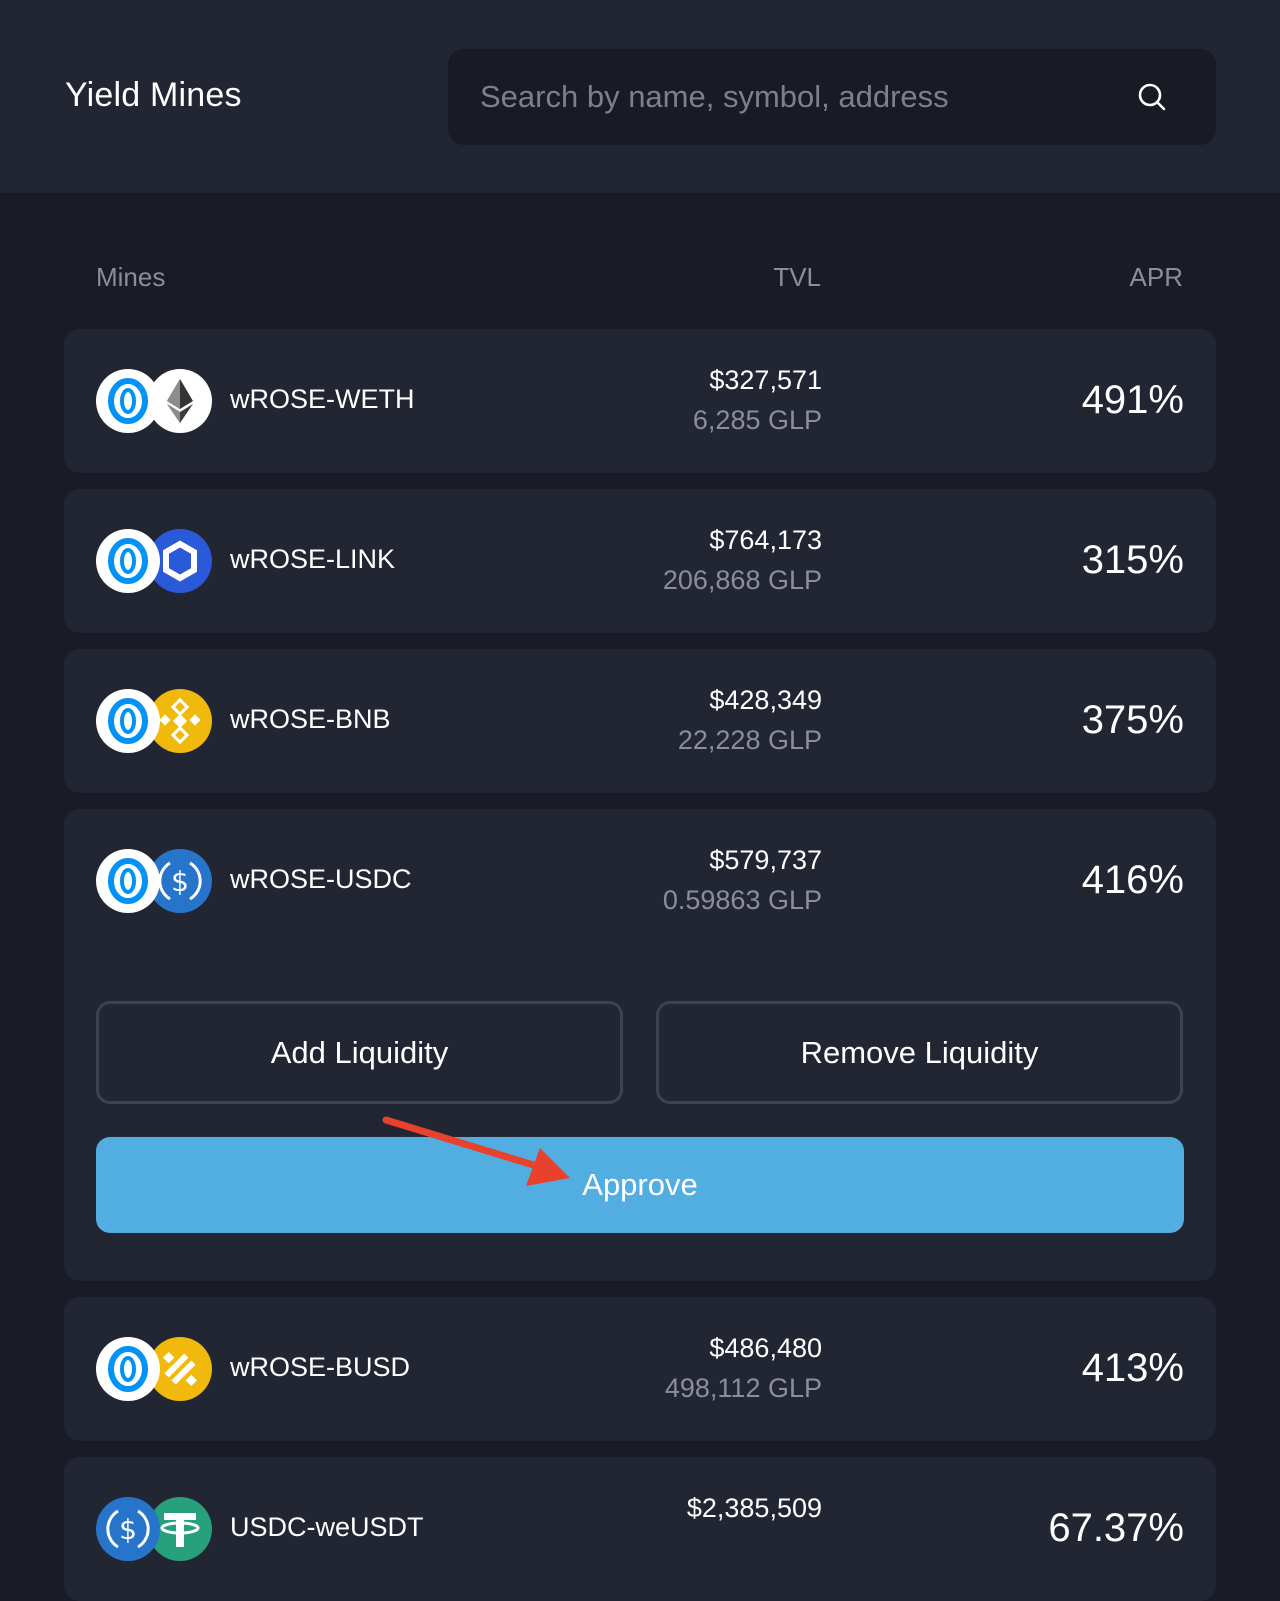  Describe the element at coordinates (765, 380) in the screenshot. I see `tvl-usd: $327,571` at that location.